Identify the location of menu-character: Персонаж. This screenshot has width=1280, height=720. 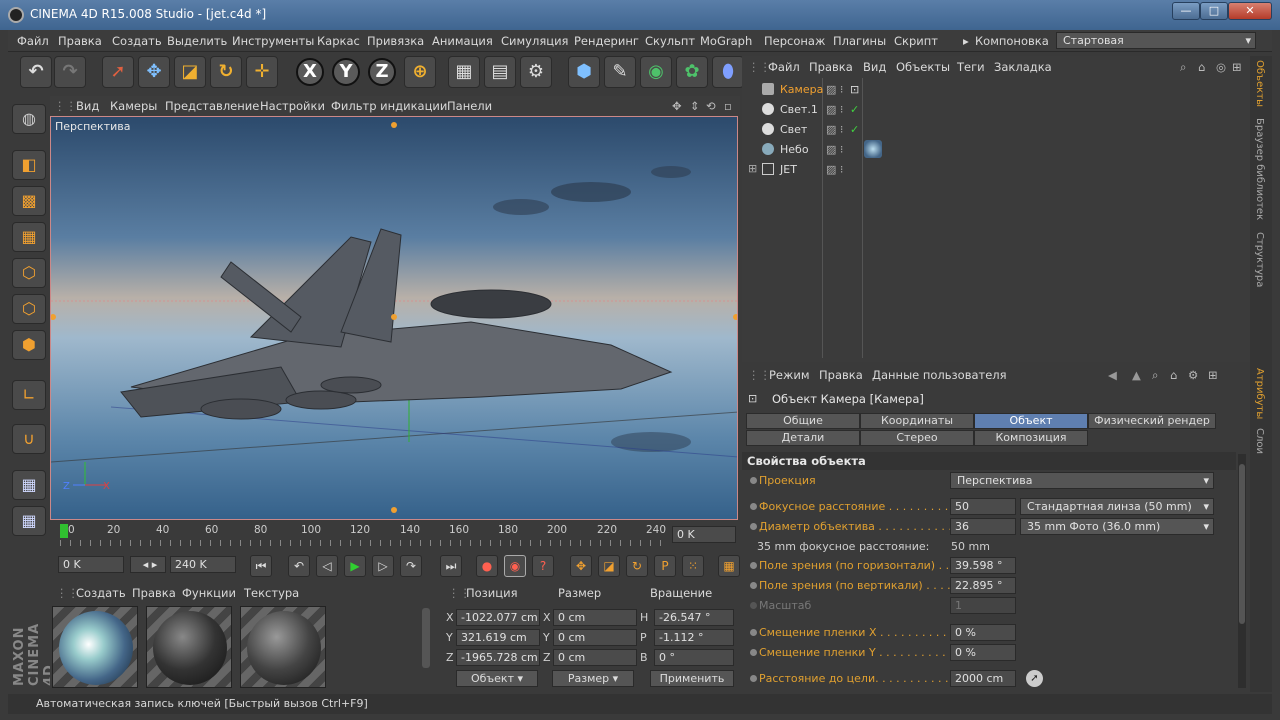
(794, 41).